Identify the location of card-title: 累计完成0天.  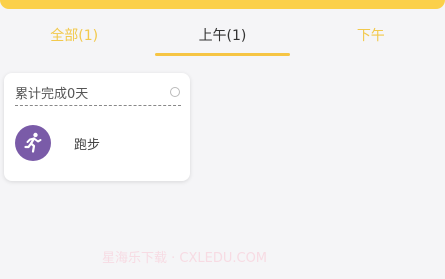
(52, 94).